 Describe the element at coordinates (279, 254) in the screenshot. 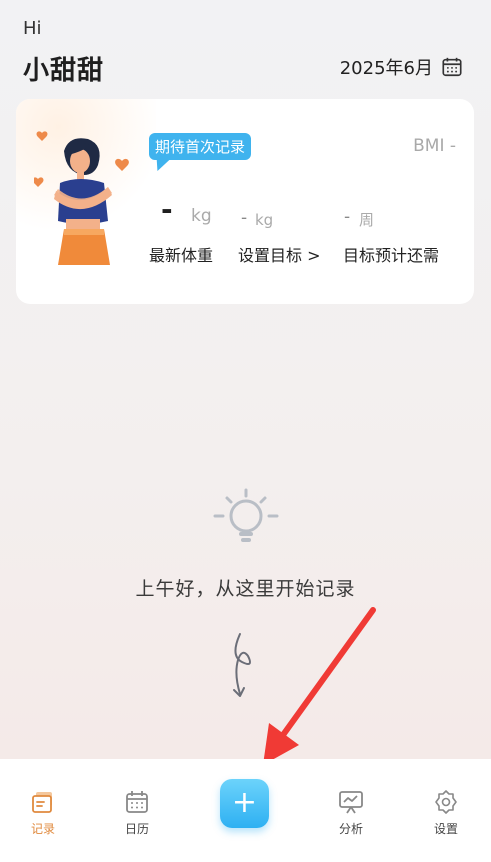

I see `set-goal-link: 设置目标 >` at that location.